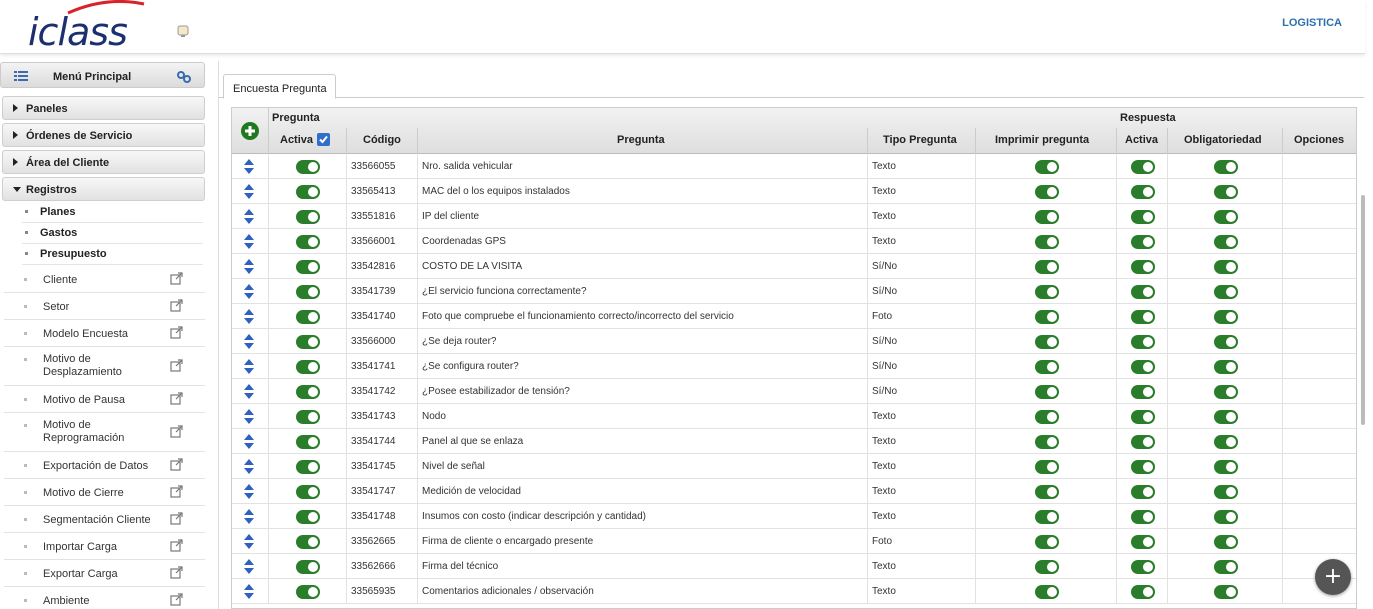 The image size is (1373, 609). What do you see at coordinates (250, 131) in the screenshot?
I see `add-circle-icon` at bounding box center [250, 131].